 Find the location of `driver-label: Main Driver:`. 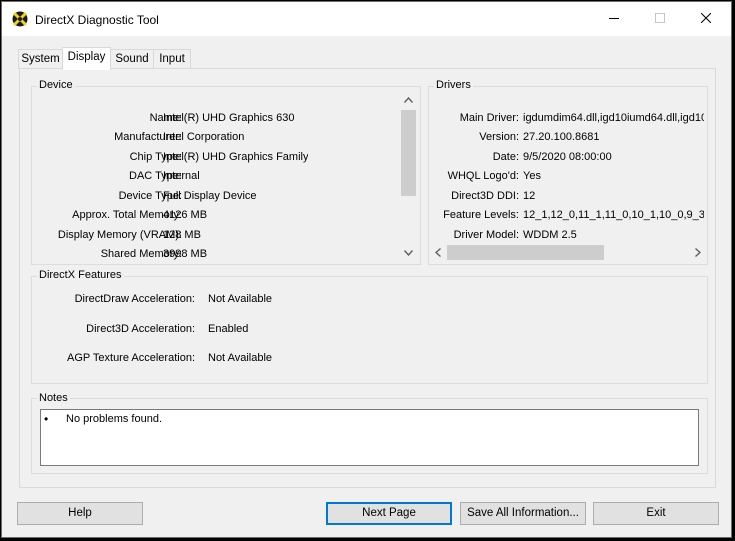

driver-label: Main Driver: is located at coordinates (489, 118).